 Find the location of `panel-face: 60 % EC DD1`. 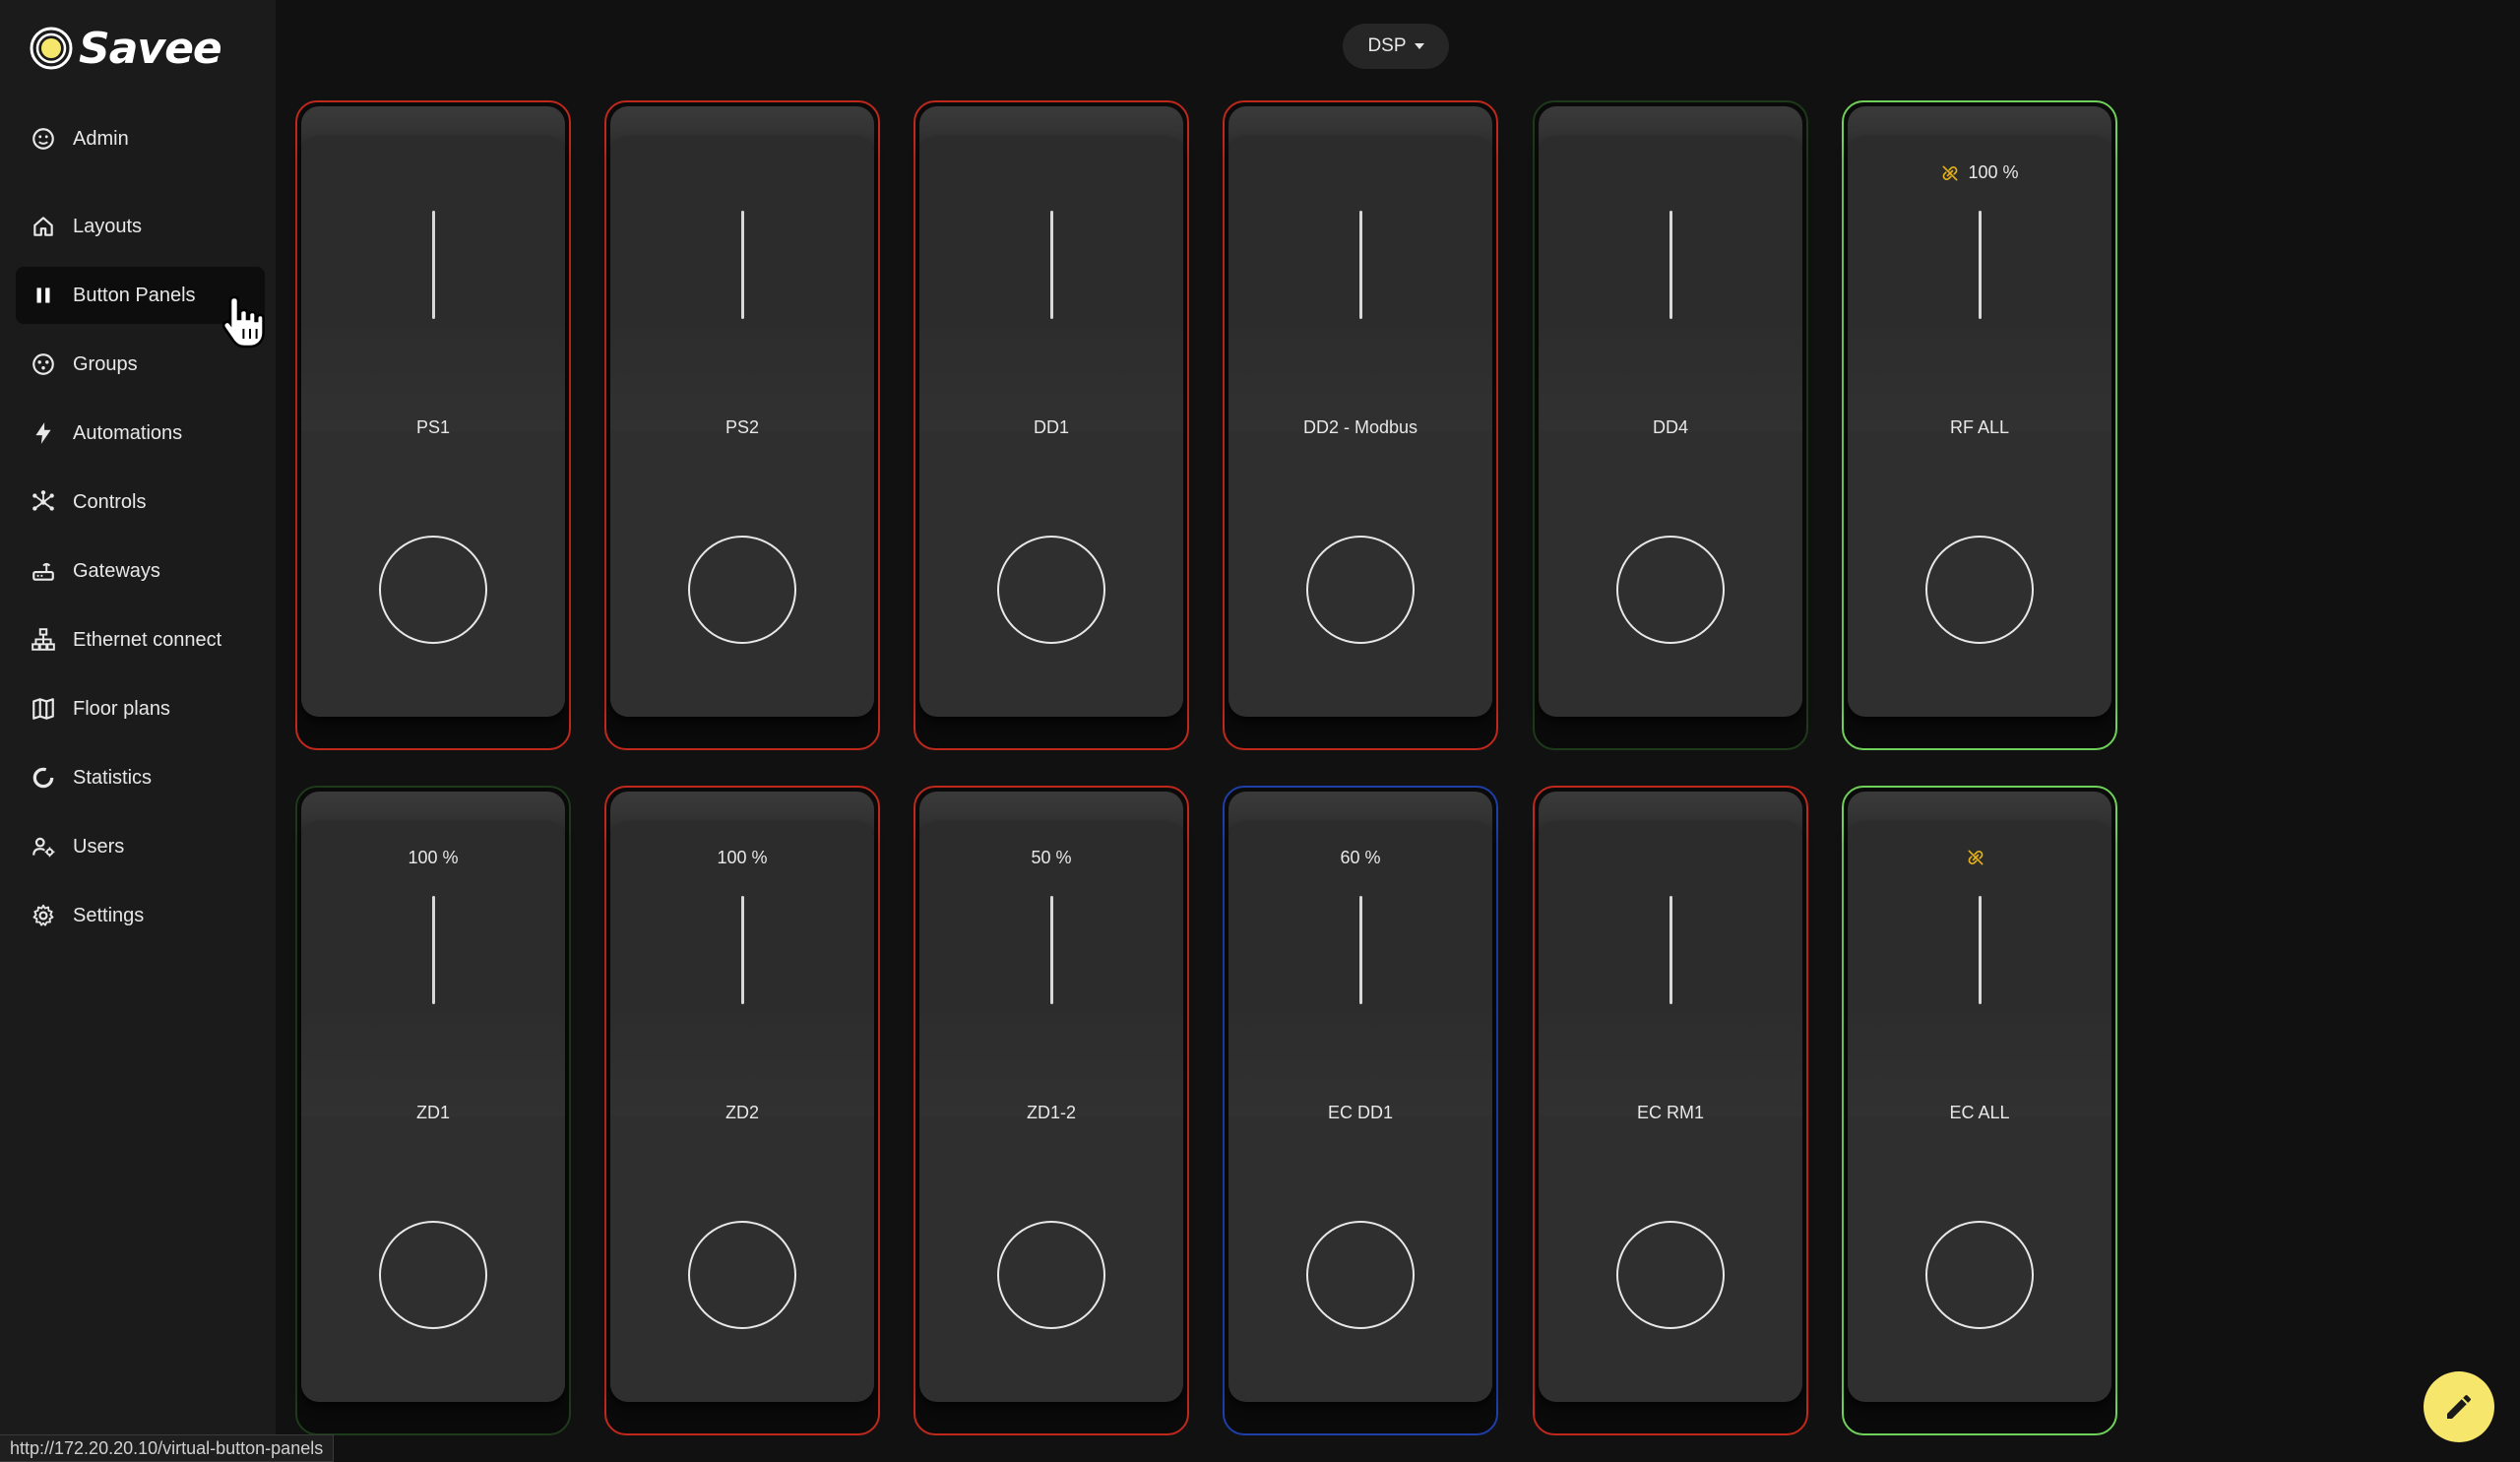

panel-face: 60 % EC DD1 is located at coordinates (1360, 1111).